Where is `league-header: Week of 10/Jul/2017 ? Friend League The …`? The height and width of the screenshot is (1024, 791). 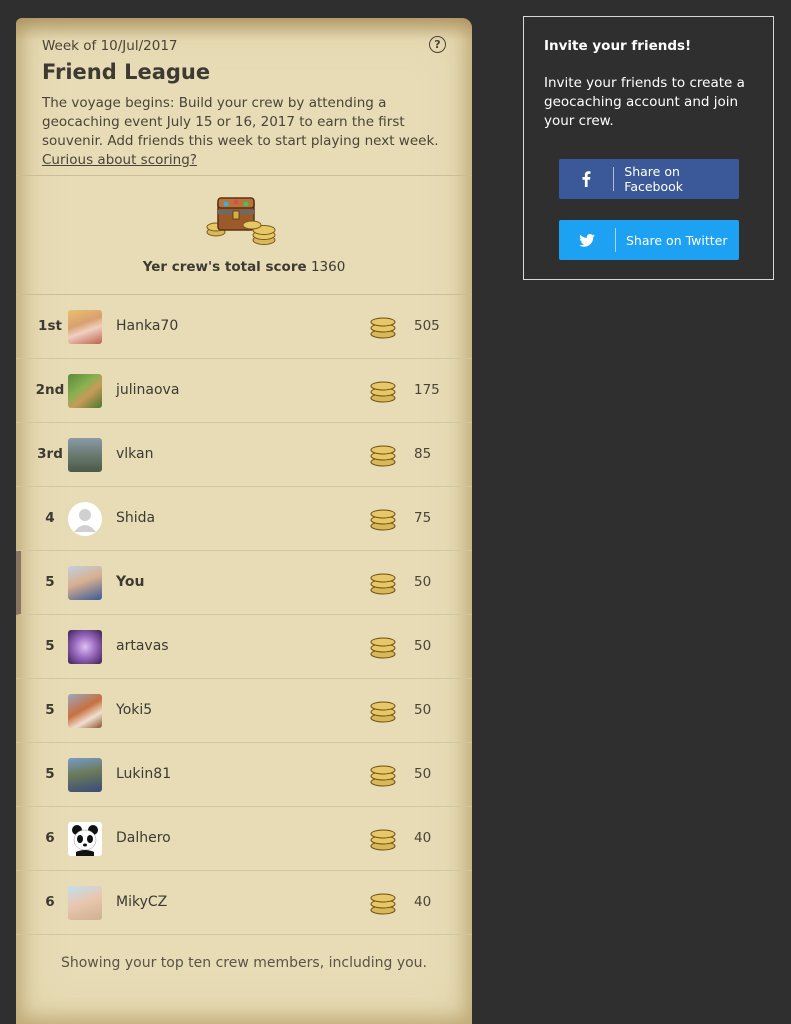 league-header: Week of 10/Jul/2017 ? Friend League The … is located at coordinates (244, 97).